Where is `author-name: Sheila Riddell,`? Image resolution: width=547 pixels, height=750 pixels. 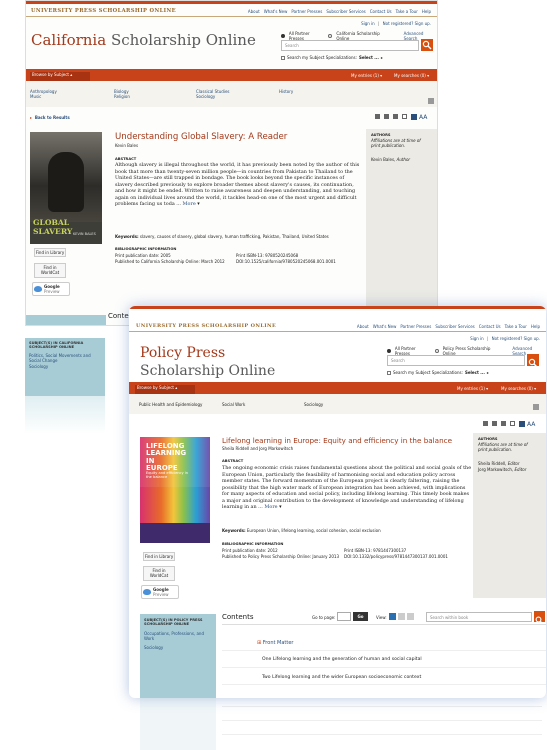
author-name: Sheila Riddell, is located at coordinates (492, 463).